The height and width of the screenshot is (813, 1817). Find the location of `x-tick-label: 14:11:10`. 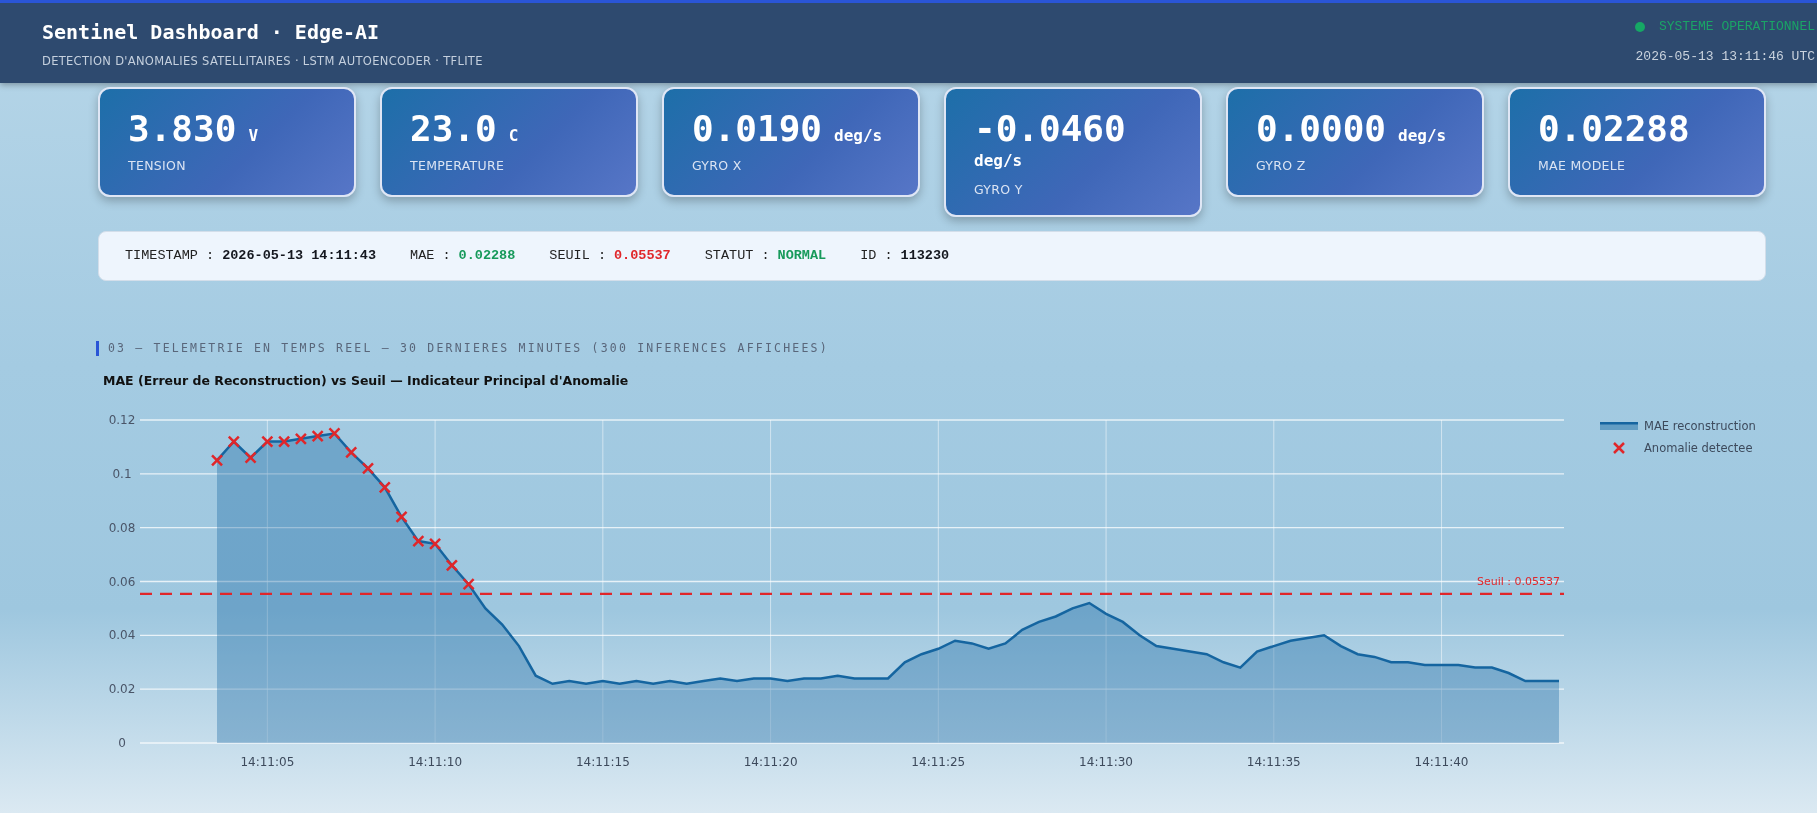

x-tick-label: 14:11:10 is located at coordinates (435, 762).